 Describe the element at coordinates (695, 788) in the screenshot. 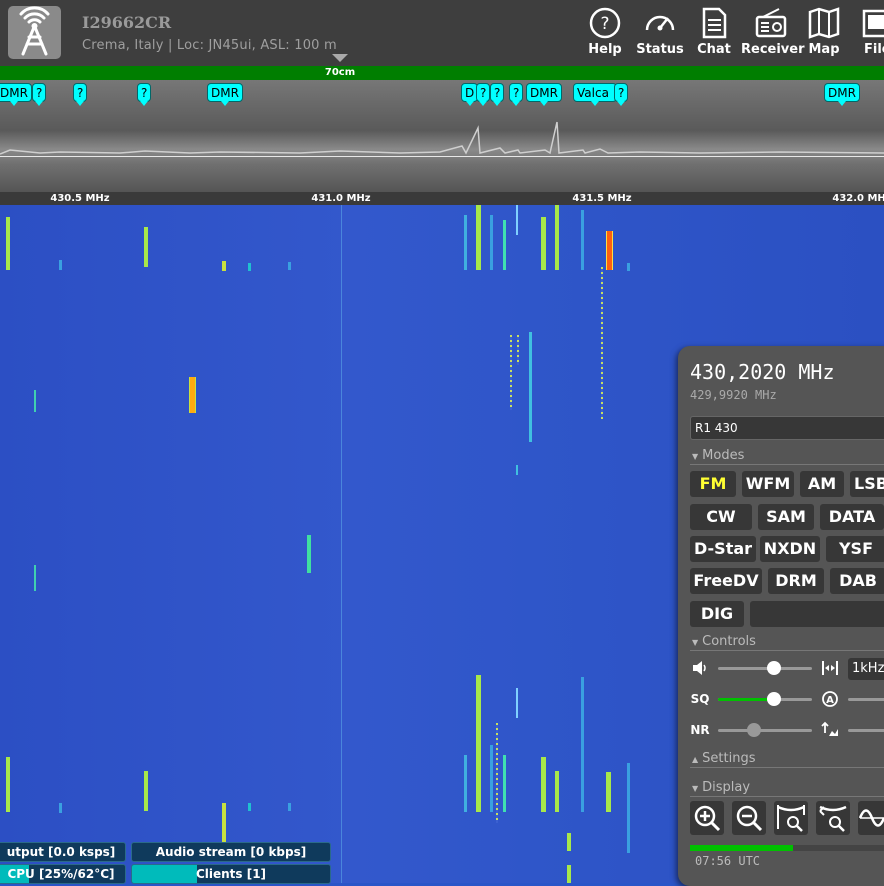

I see `section-toggle-icon: ▼` at that location.